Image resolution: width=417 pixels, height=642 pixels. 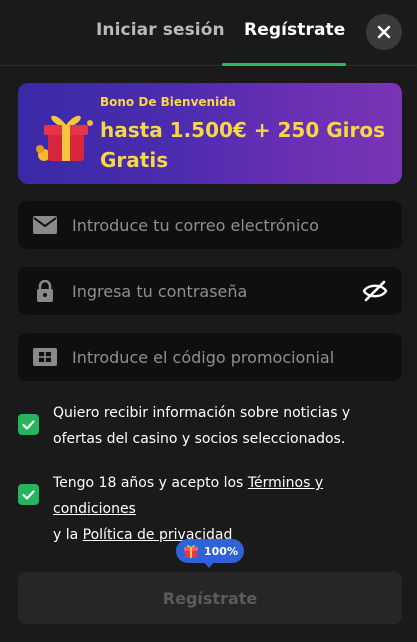 What do you see at coordinates (168, 102) in the screenshot?
I see `bonus-eyebrow: Bono De Bienvenida` at bounding box center [168, 102].